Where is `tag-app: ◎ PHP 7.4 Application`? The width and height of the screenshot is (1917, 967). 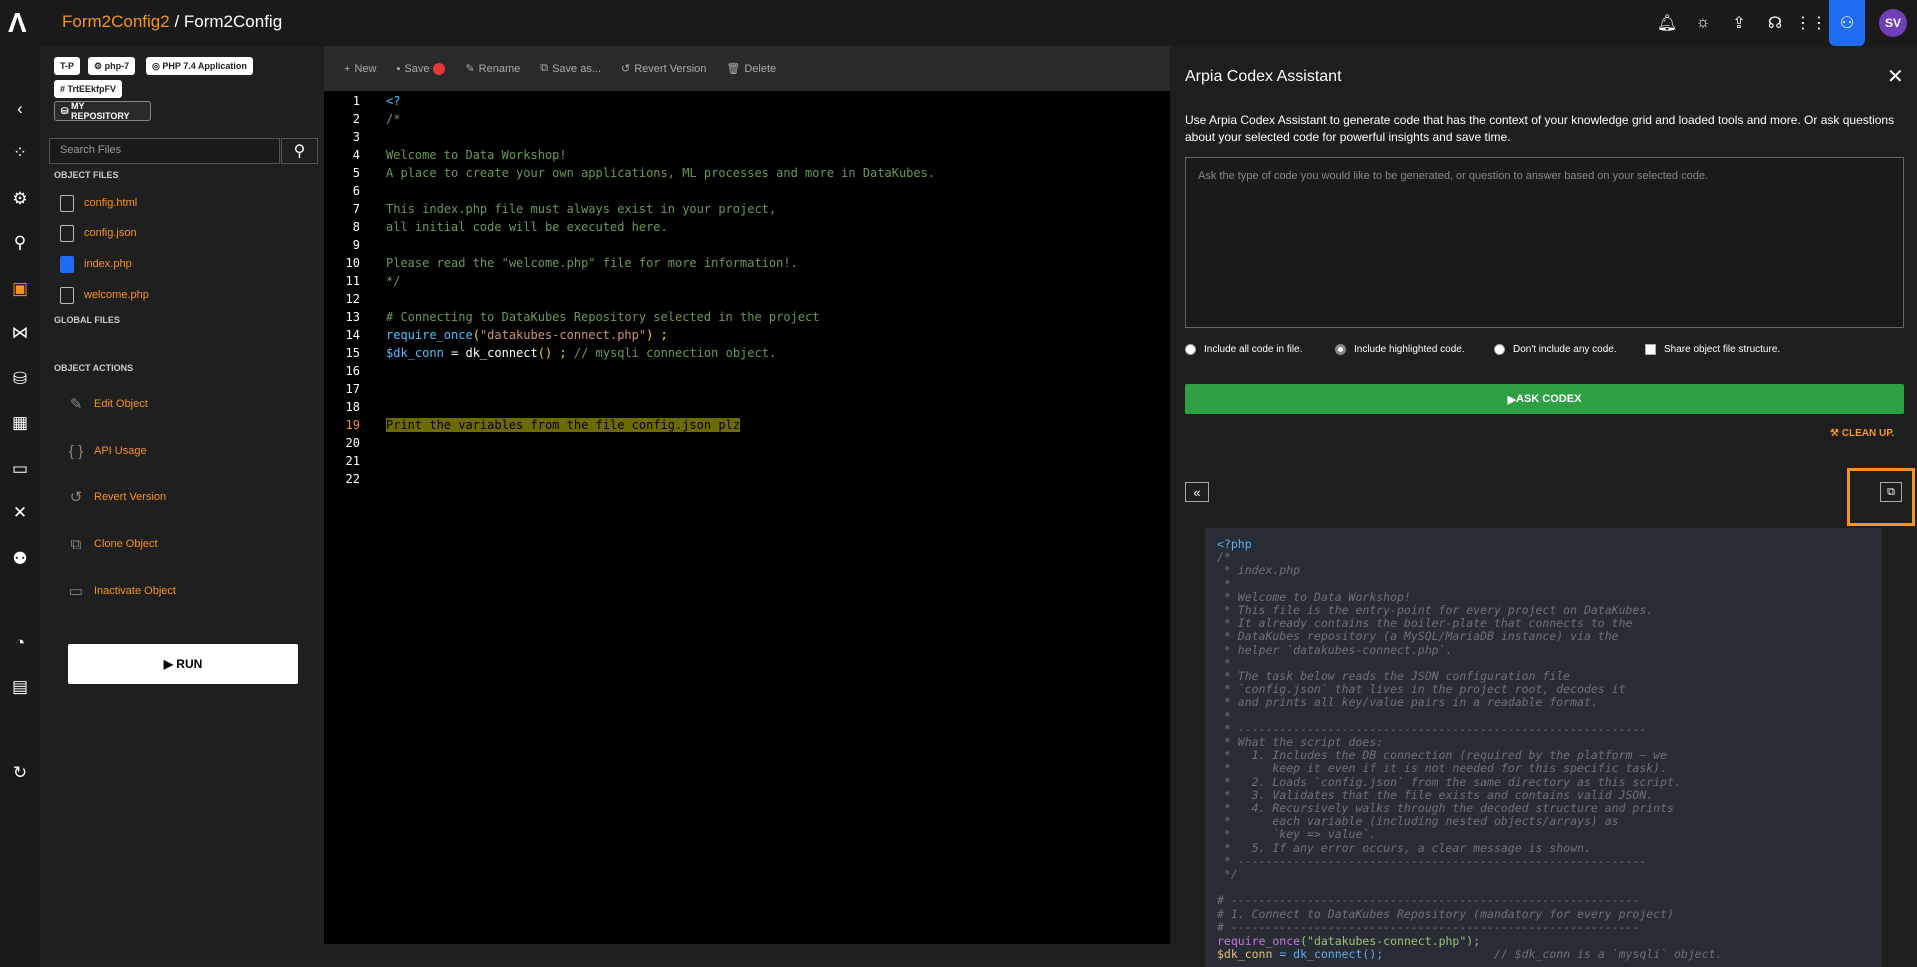
tag-app: ◎ PHP 7.4 Application is located at coordinates (199, 66).